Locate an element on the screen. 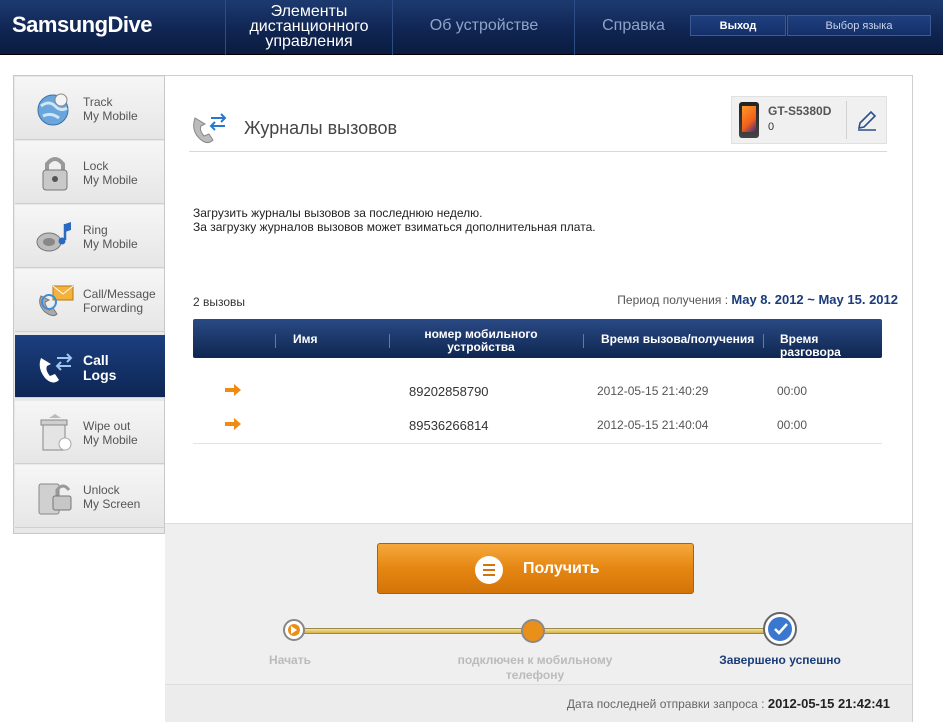  sidebar-item-track-my-mobile: Track My Mobile is located at coordinates (89, 108).